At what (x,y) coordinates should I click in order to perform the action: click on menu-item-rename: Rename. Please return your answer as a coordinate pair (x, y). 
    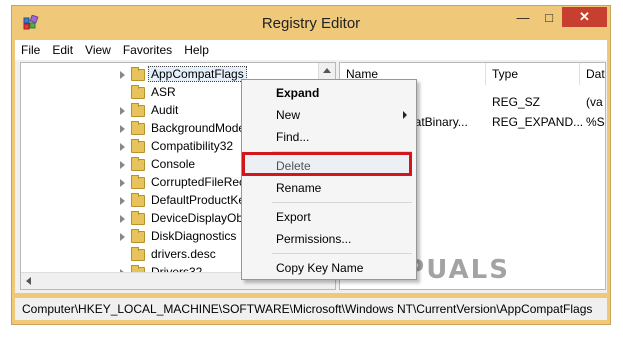
    Looking at the image, I should click on (329, 188).